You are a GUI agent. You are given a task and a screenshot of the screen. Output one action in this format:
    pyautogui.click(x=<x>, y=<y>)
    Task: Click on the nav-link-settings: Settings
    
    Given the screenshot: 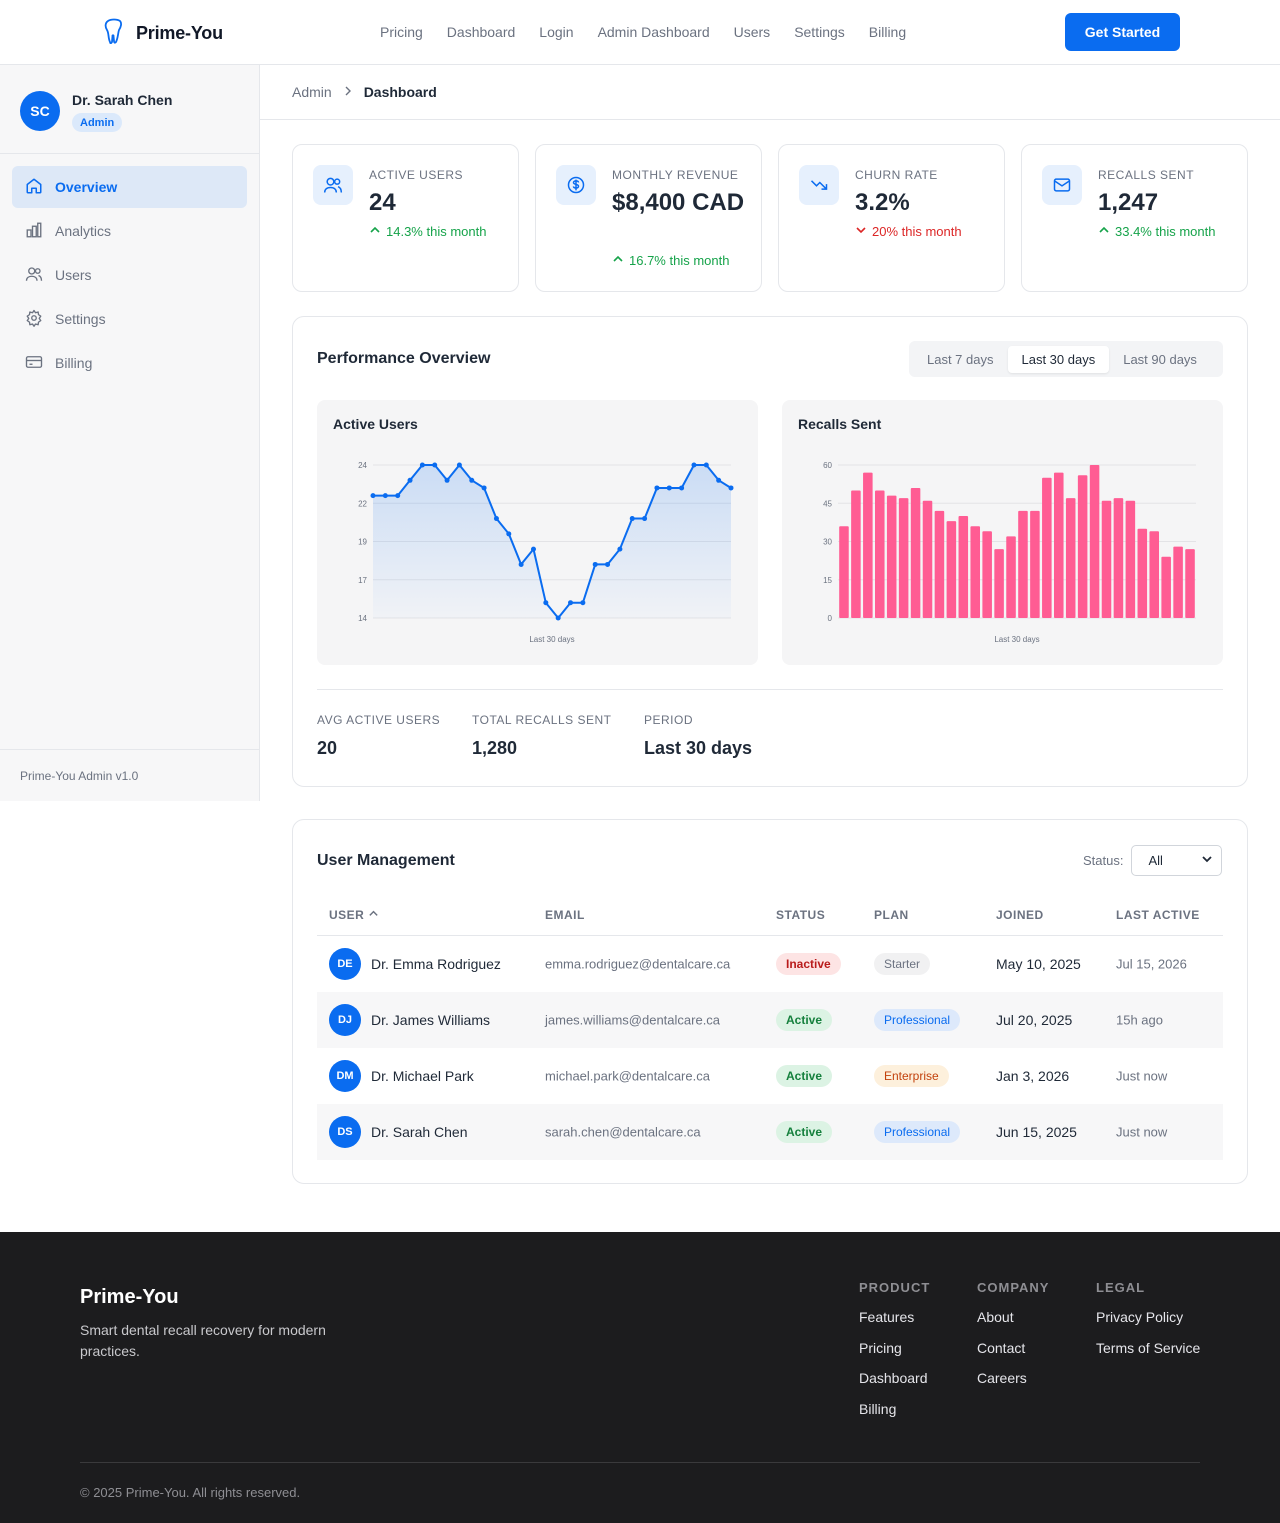 What is the action you would take?
    pyautogui.click(x=819, y=32)
    